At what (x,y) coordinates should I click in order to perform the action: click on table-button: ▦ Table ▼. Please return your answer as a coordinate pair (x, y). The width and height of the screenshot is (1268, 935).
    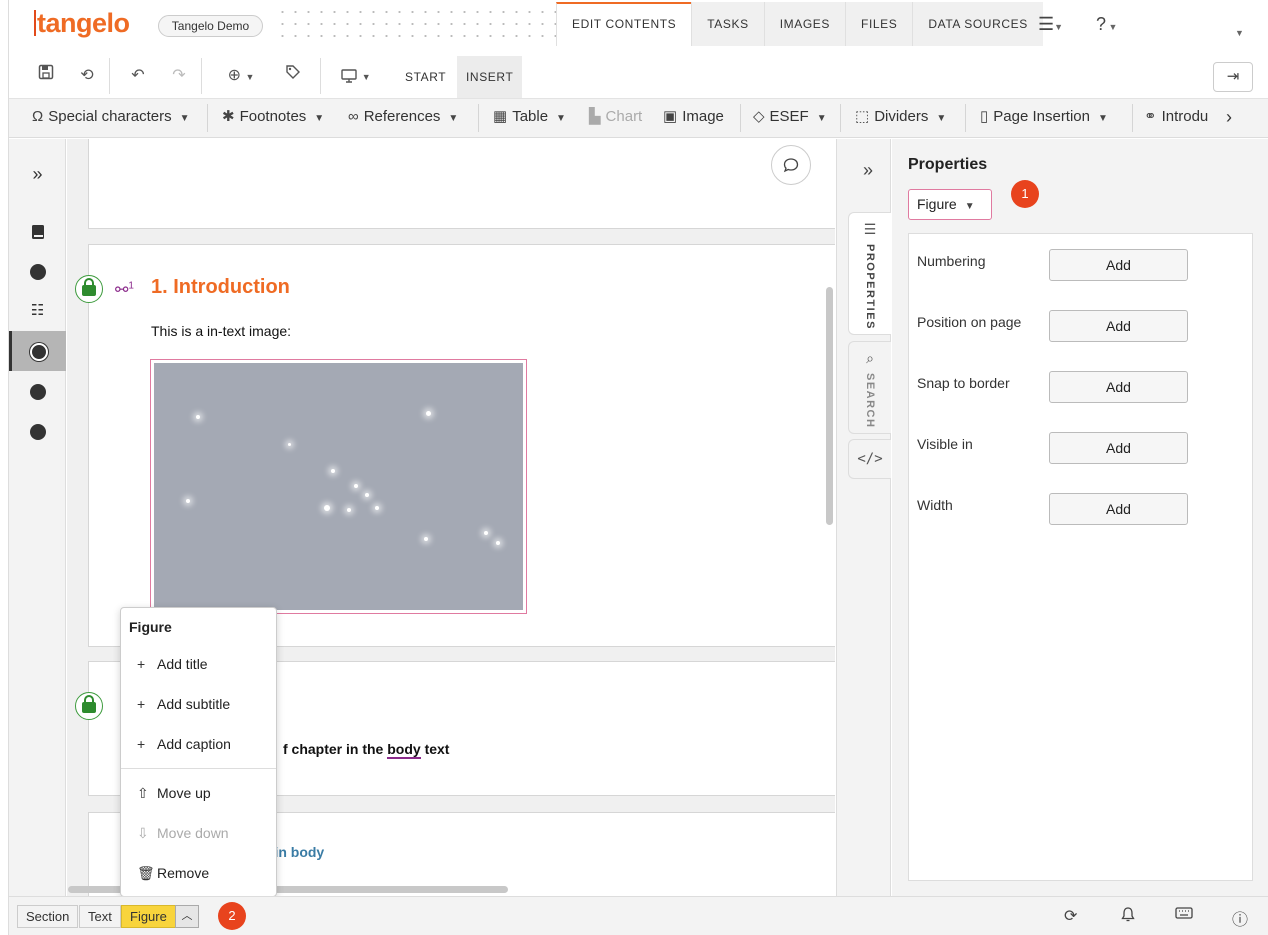
    Looking at the image, I should click on (529, 118).